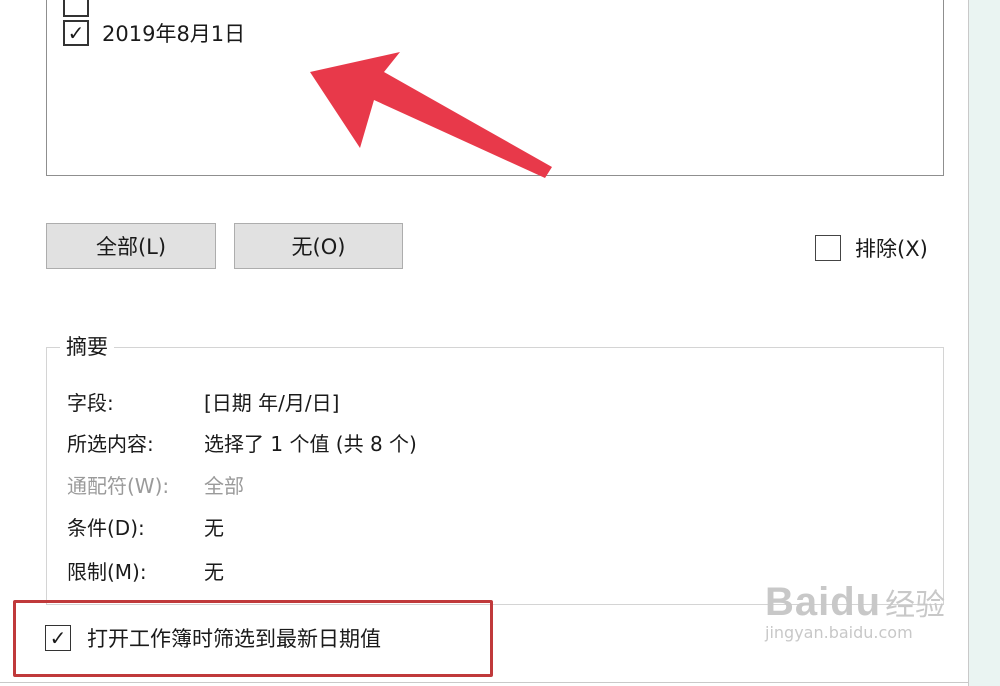  I want to click on select-all-button: 全部(L), so click(131, 246).